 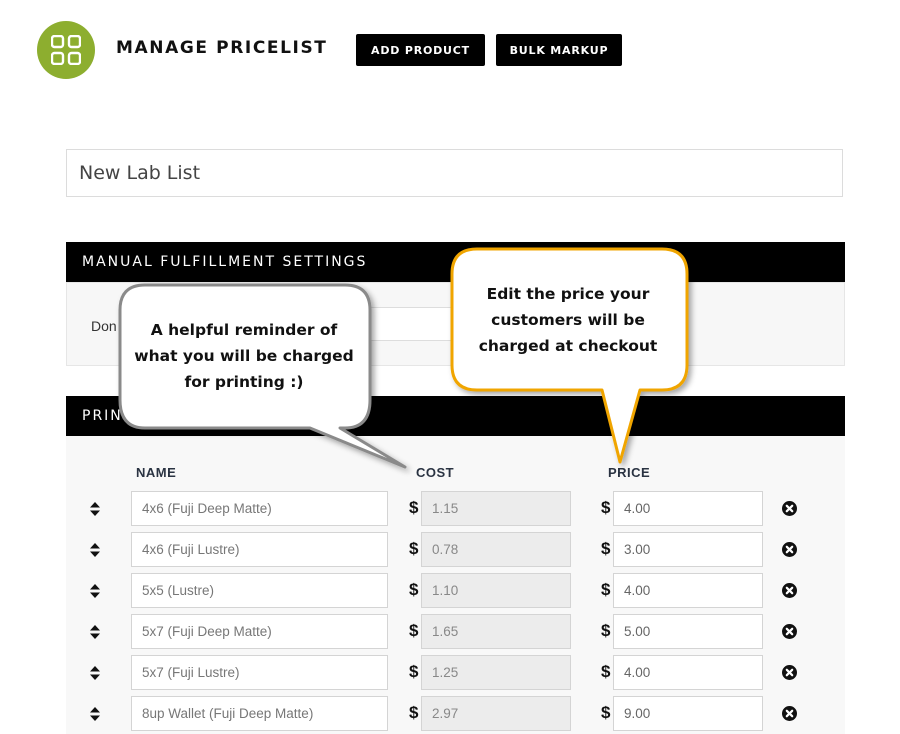 What do you see at coordinates (496, 631) in the screenshot?
I see `product-cost-field: 1.65` at bounding box center [496, 631].